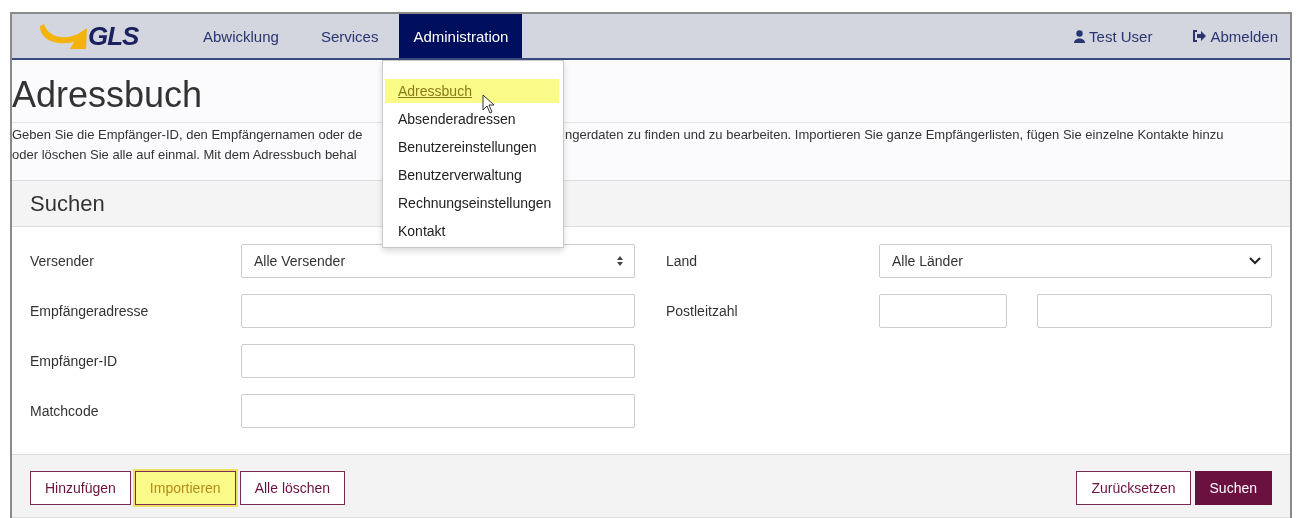 The width and height of the screenshot is (1302, 518). Describe the element at coordinates (292, 488) in the screenshot. I see `action-button: Alle löschen` at that location.